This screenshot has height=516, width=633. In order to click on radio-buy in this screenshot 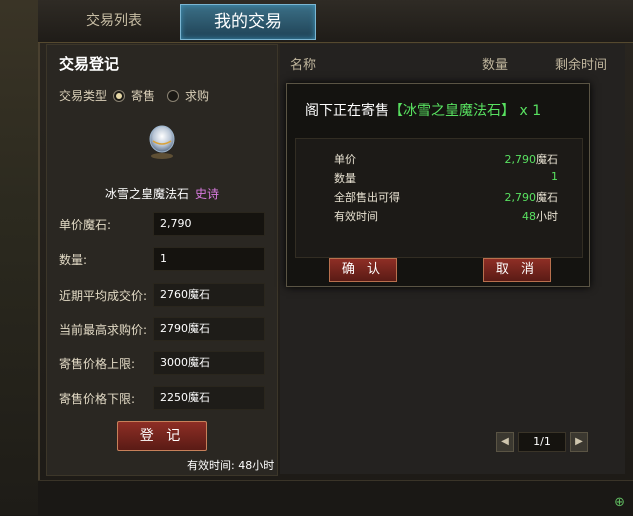, I will do `click(173, 95)`.